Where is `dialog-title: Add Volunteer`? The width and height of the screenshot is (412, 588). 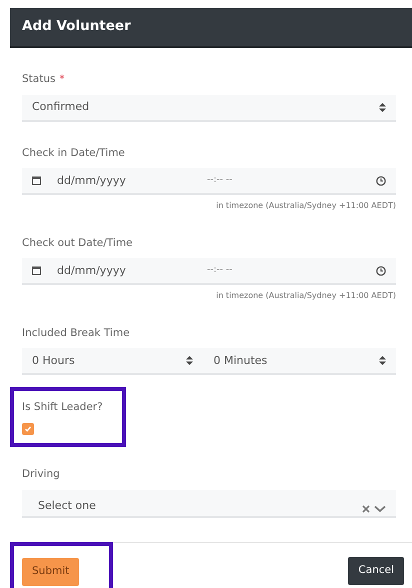 dialog-title: Add Volunteer is located at coordinates (211, 28).